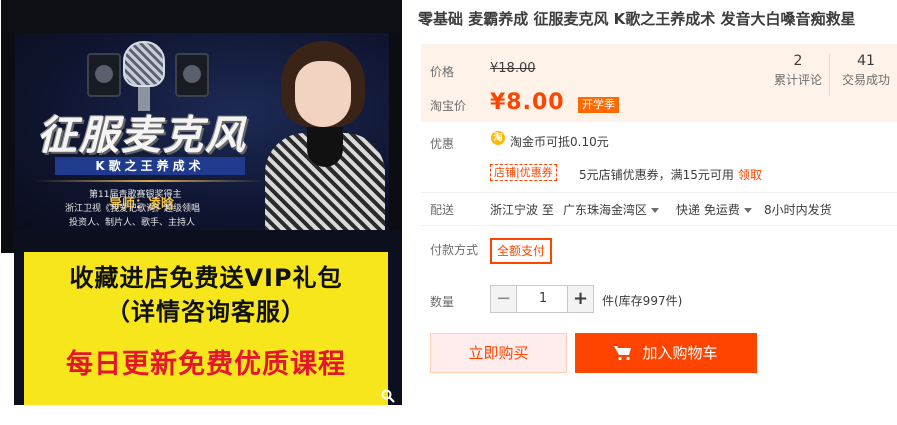 The width and height of the screenshot is (897, 425). Describe the element at coordinates (798, 61) in the screenshot. I see `review-count: 2` at that location.